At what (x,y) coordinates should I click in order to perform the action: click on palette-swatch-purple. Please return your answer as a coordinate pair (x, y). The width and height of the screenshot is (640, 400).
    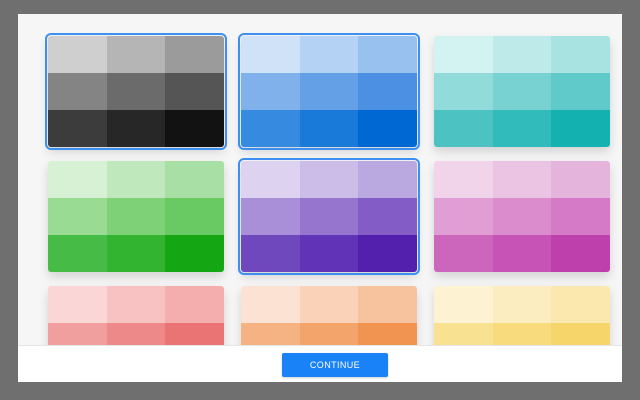
    Looking at the image, I should click on (329, 216).